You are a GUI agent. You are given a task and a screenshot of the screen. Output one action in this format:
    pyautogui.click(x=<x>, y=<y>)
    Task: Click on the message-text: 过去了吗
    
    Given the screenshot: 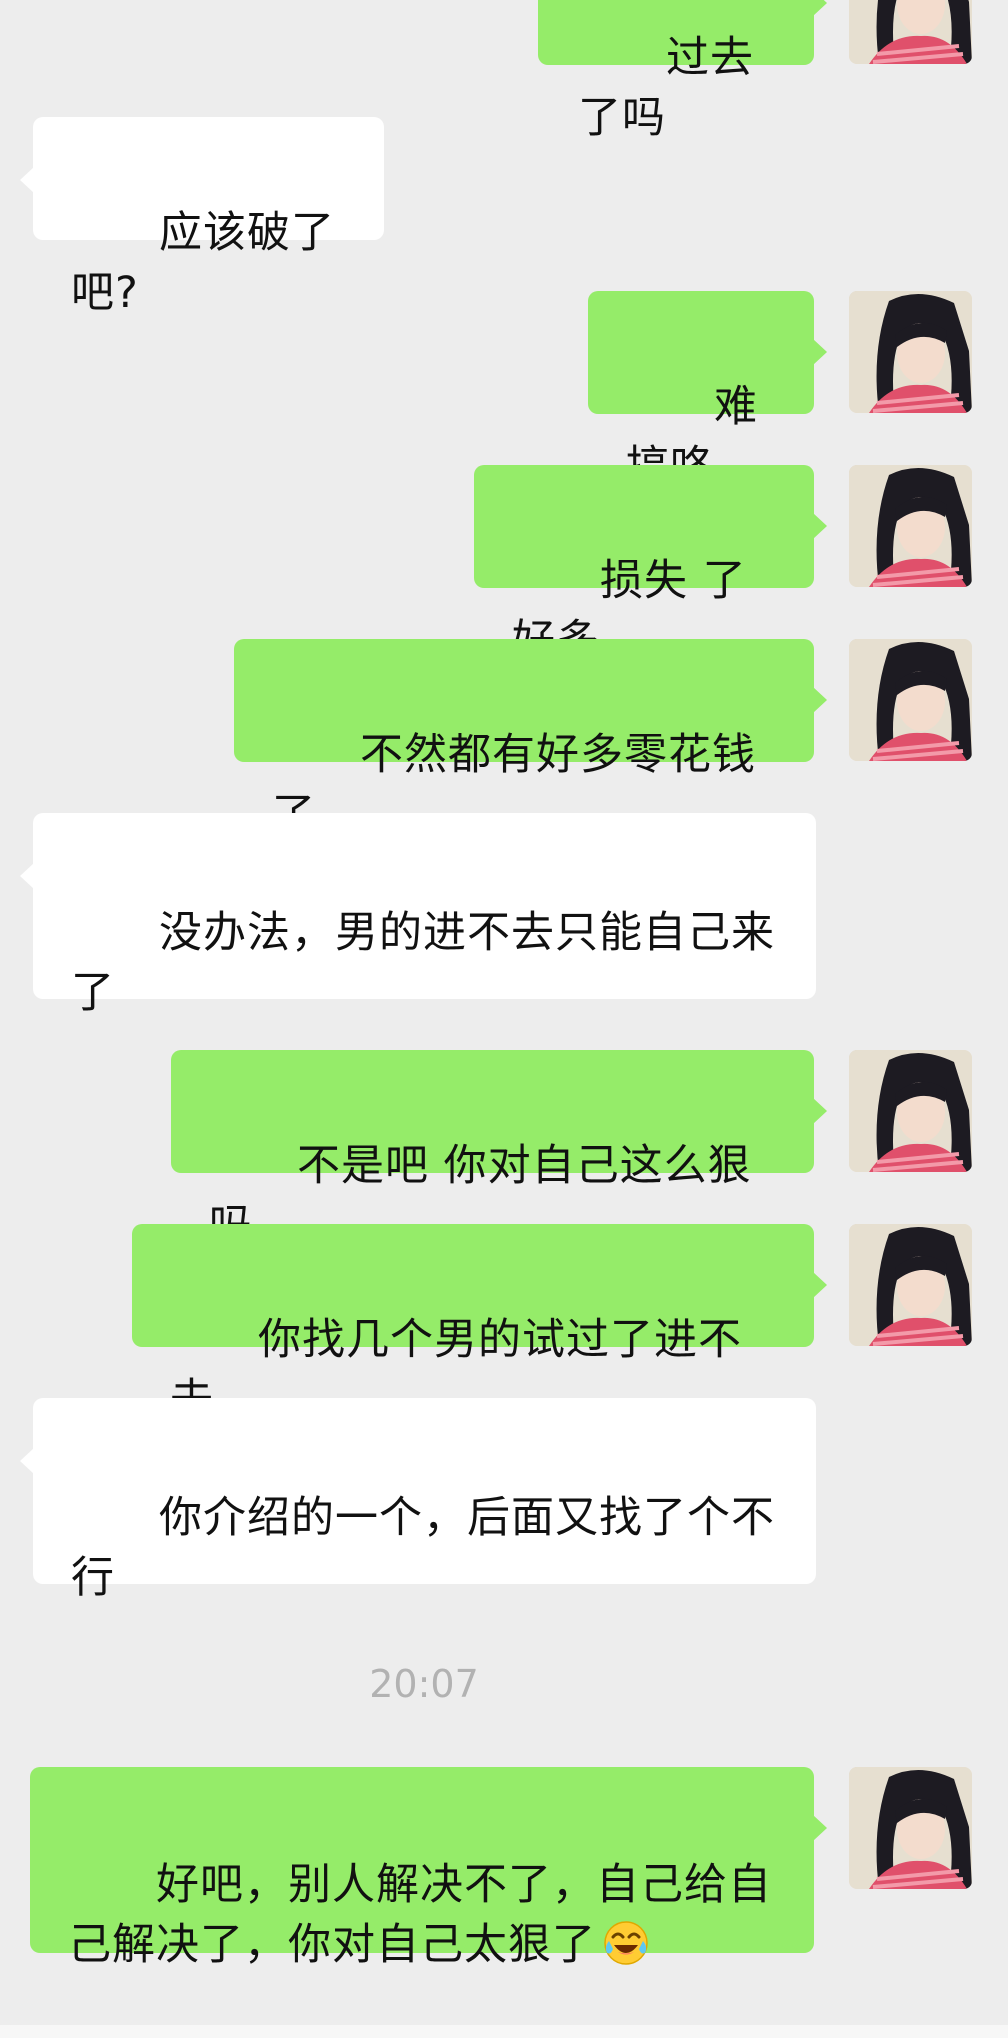 What is the action you would take?
    pyautogui.click(x=666, y=88)
    